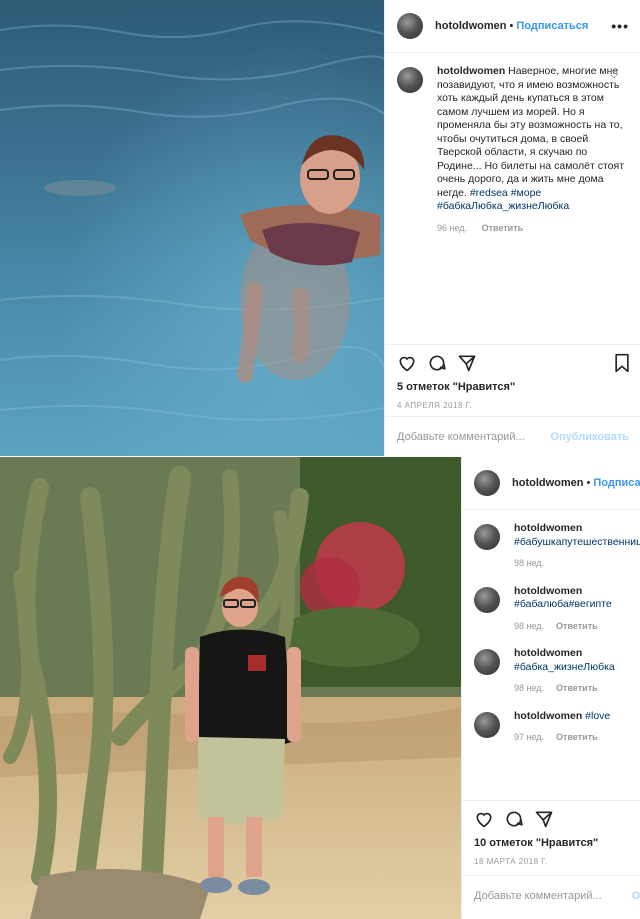  What do you see at coordinates (489, 193) in the screenshot?
I see `hashtag-link: #redsea` at bounding box center [489, 193].